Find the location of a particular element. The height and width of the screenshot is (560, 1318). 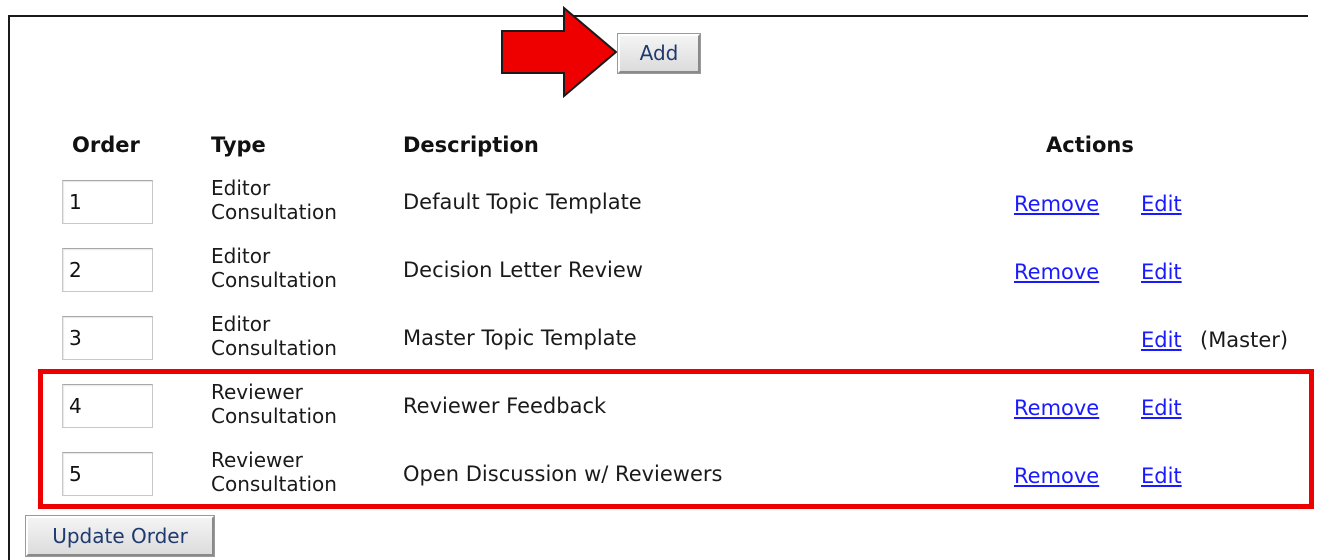

description-cell: Master Topic Template is located at coordinates (520, 338).